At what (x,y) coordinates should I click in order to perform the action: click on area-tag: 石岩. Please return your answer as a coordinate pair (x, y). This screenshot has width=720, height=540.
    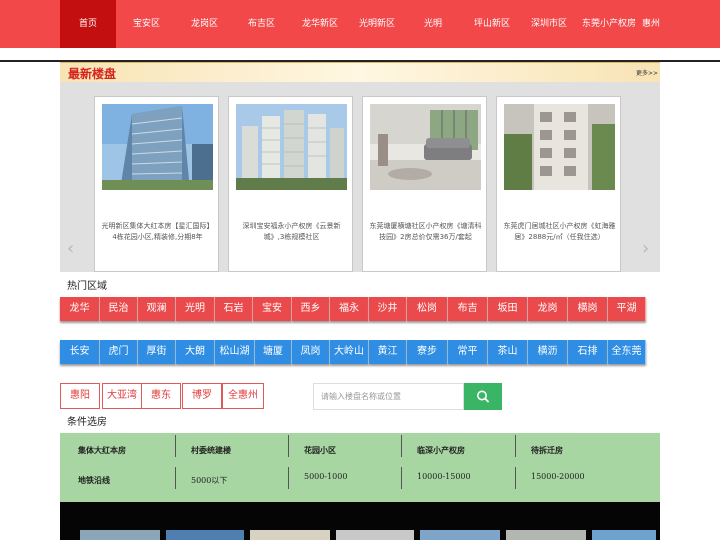
    Looking at the image, I should click on (234, 309).